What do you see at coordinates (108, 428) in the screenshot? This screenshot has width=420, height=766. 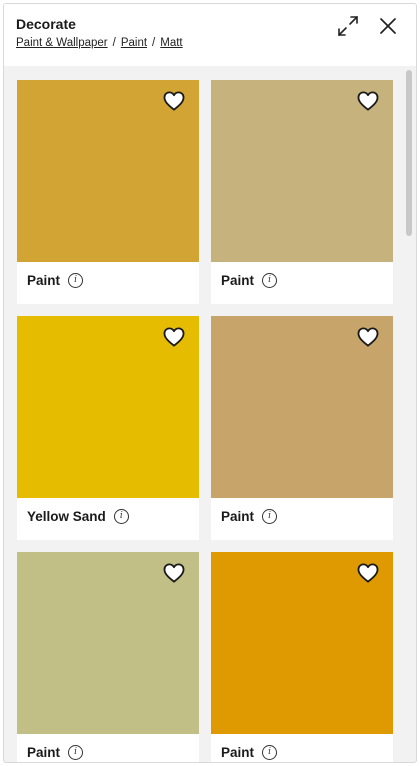 I see `product-card: Yellow Sand i` at bounding box center [108, 428].